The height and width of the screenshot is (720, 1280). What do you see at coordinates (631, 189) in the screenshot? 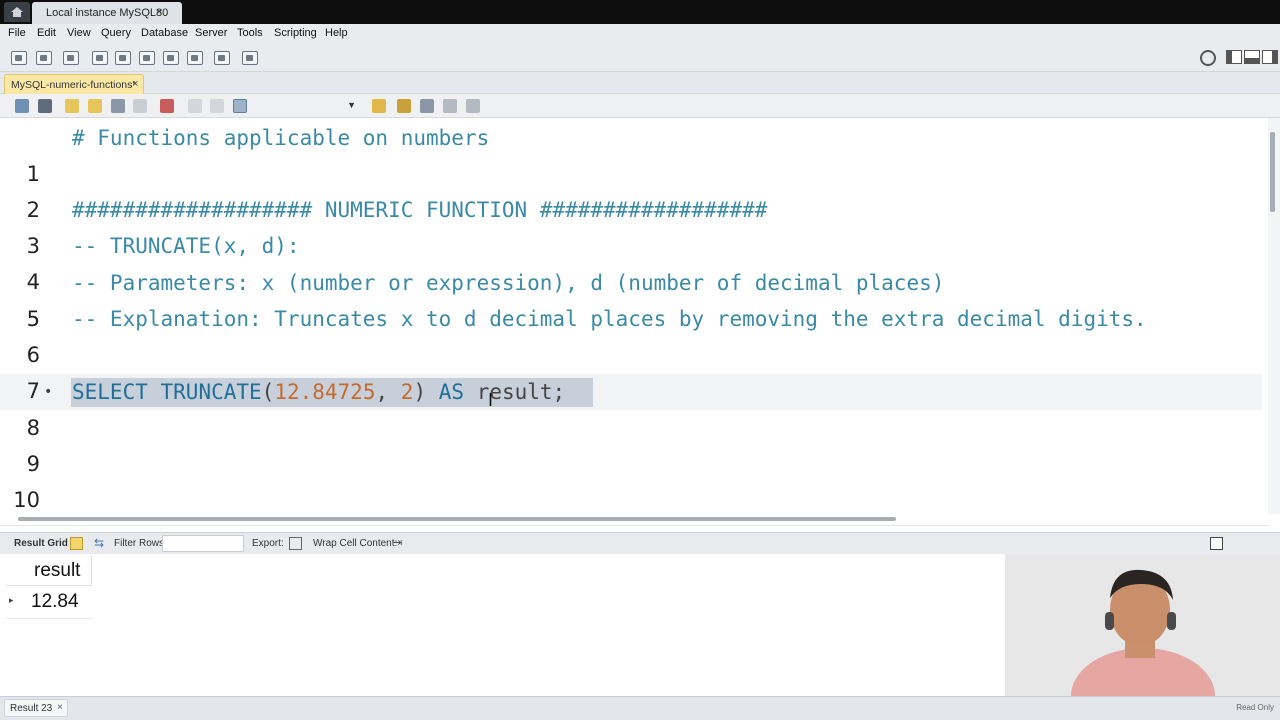
I see `editor-line: 2` at bounding box center [631, 189].